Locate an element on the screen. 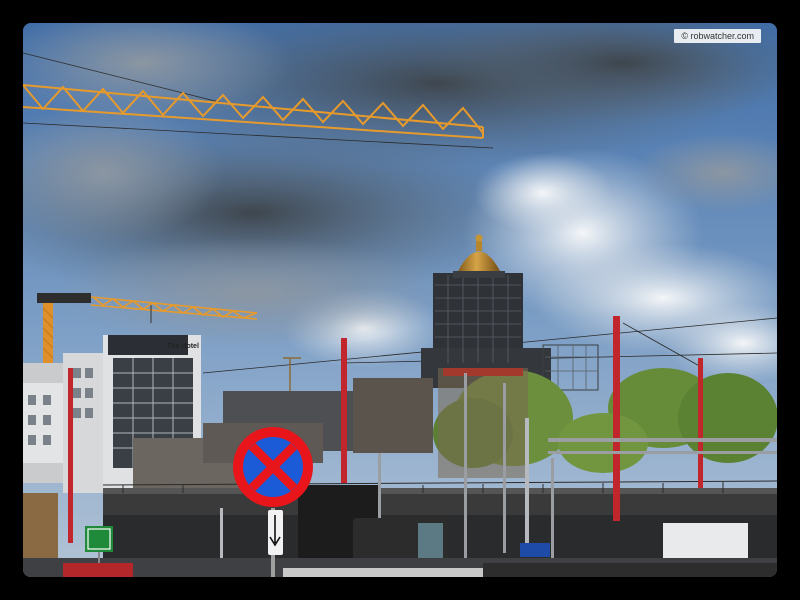 This screenshot has height=600, width=800. watermark: © robwatcher.com is located at coordinates (717, 36).